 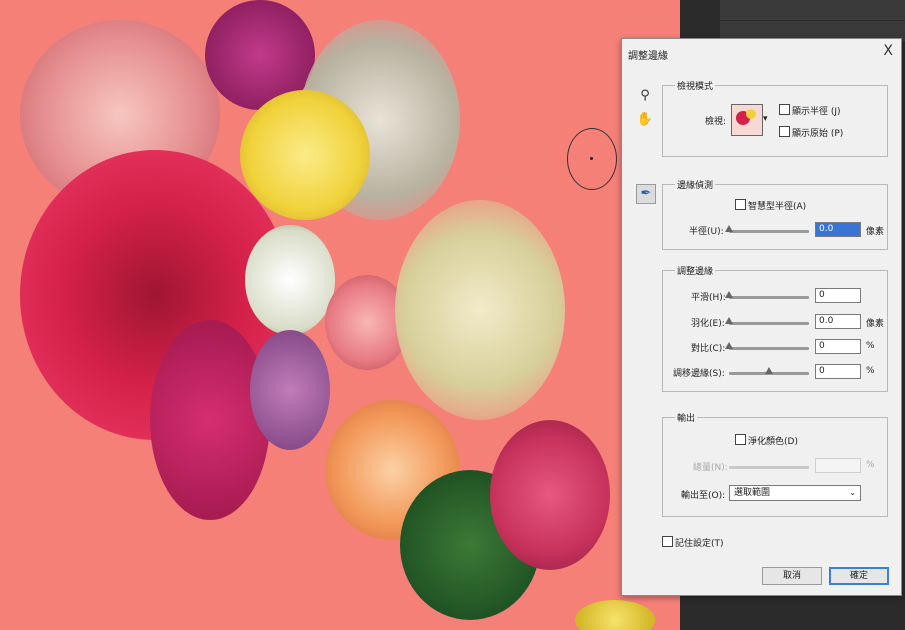 What do you see at coordinates (795, 493) in the screenshot?
I see `output-to-select: 選取範圍 ⌄` at bounding box center [795, 493].